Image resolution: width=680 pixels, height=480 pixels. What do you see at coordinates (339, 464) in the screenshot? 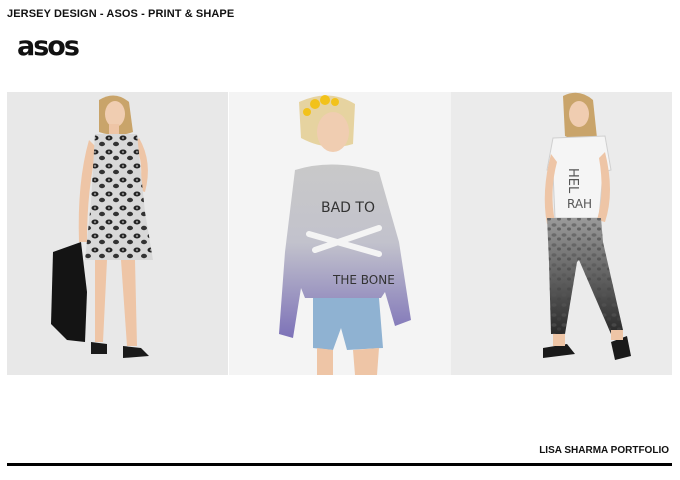
I see `footer-divider` at bounding box center [339, 464].